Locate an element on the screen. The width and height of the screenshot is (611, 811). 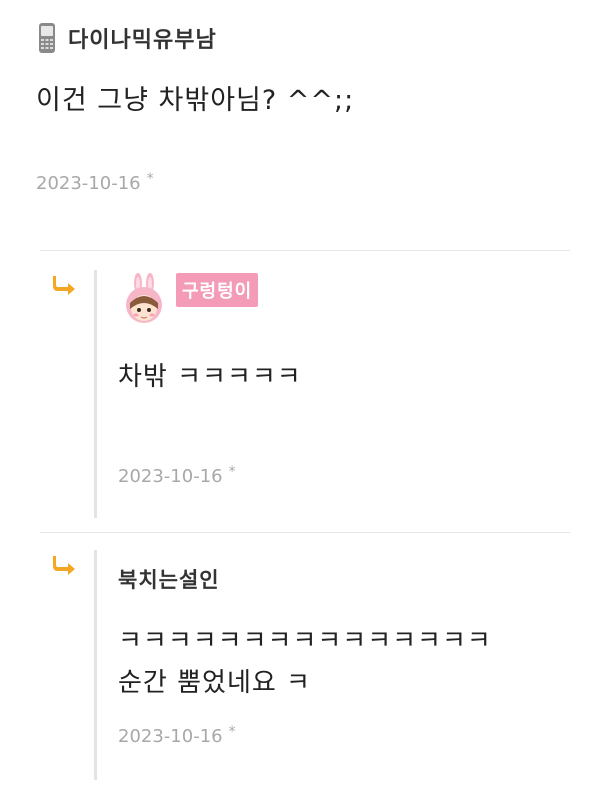
nickname-badge: 구렁텅이 is located at coordinates (217, 290).